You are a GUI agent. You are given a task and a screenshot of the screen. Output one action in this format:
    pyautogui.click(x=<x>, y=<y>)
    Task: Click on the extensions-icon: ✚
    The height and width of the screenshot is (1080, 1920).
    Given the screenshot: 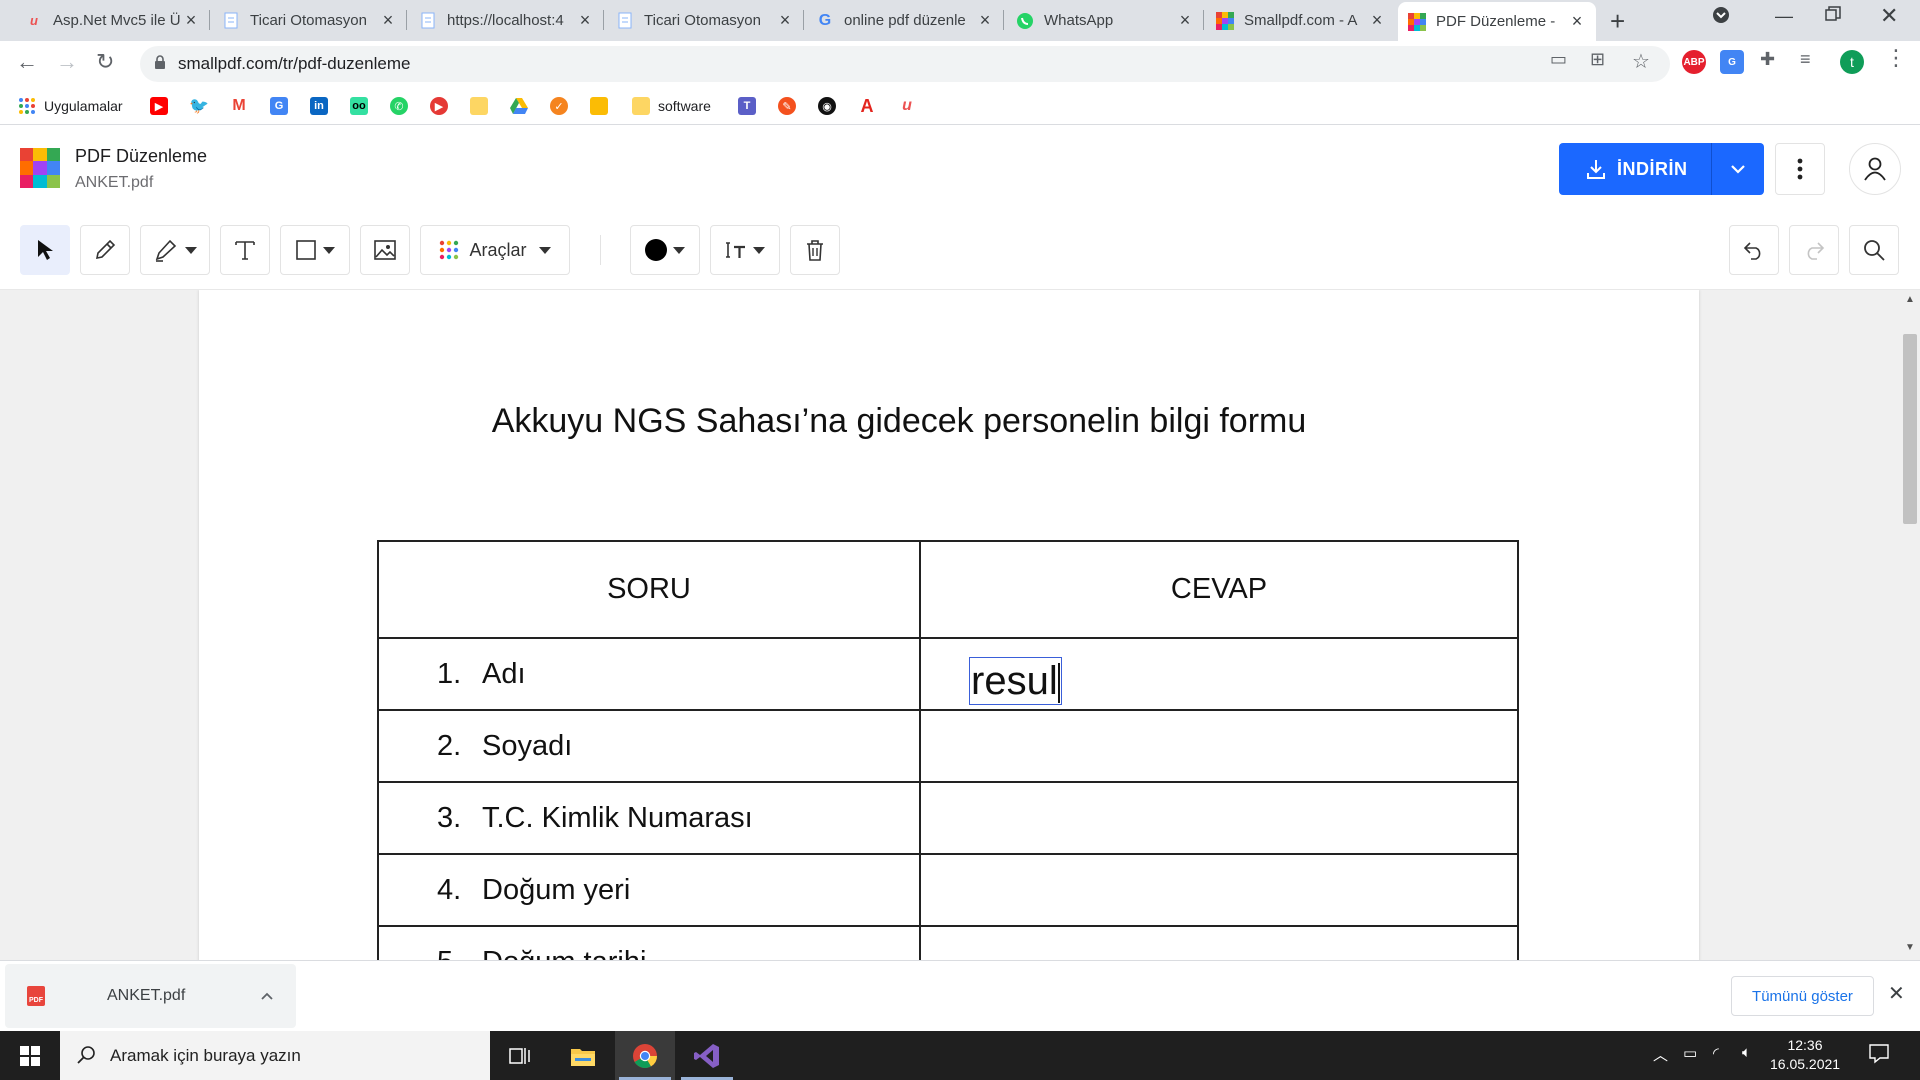 What is the action you would take?
    pyautogui.click(x=1767, y=59)
    